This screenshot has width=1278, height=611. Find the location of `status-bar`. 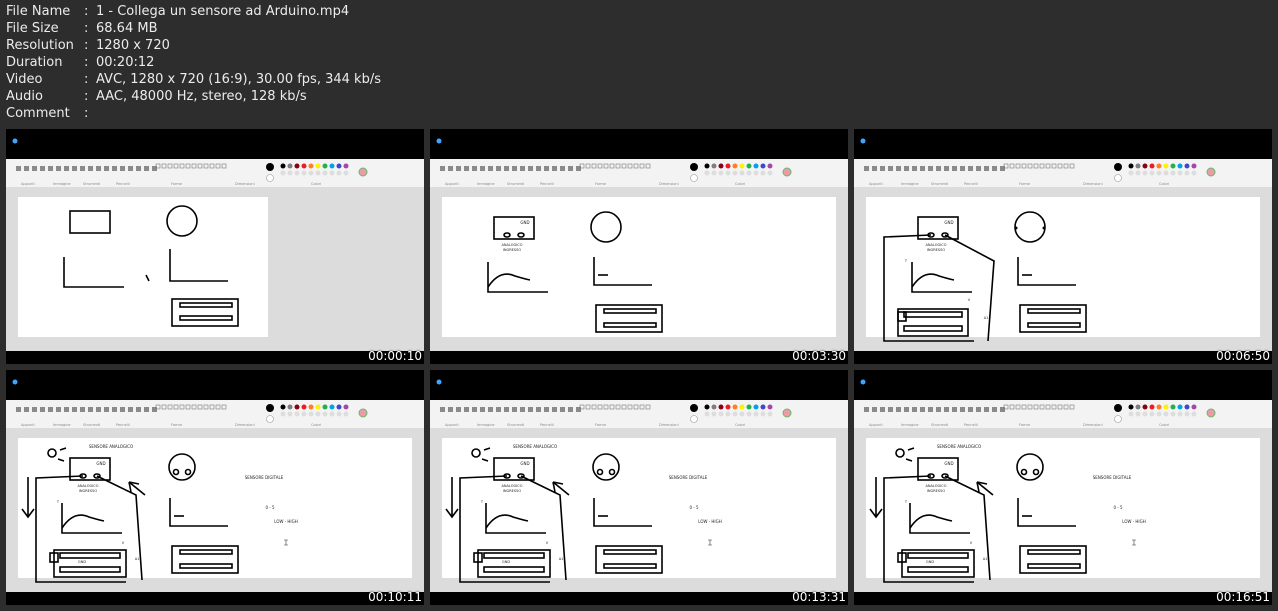

status-bar is located at coordinates (1063, 598).